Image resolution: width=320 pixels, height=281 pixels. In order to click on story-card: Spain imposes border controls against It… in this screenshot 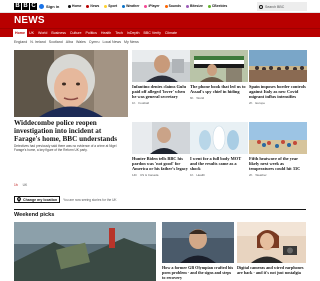, I will do `click(278, 77)`.